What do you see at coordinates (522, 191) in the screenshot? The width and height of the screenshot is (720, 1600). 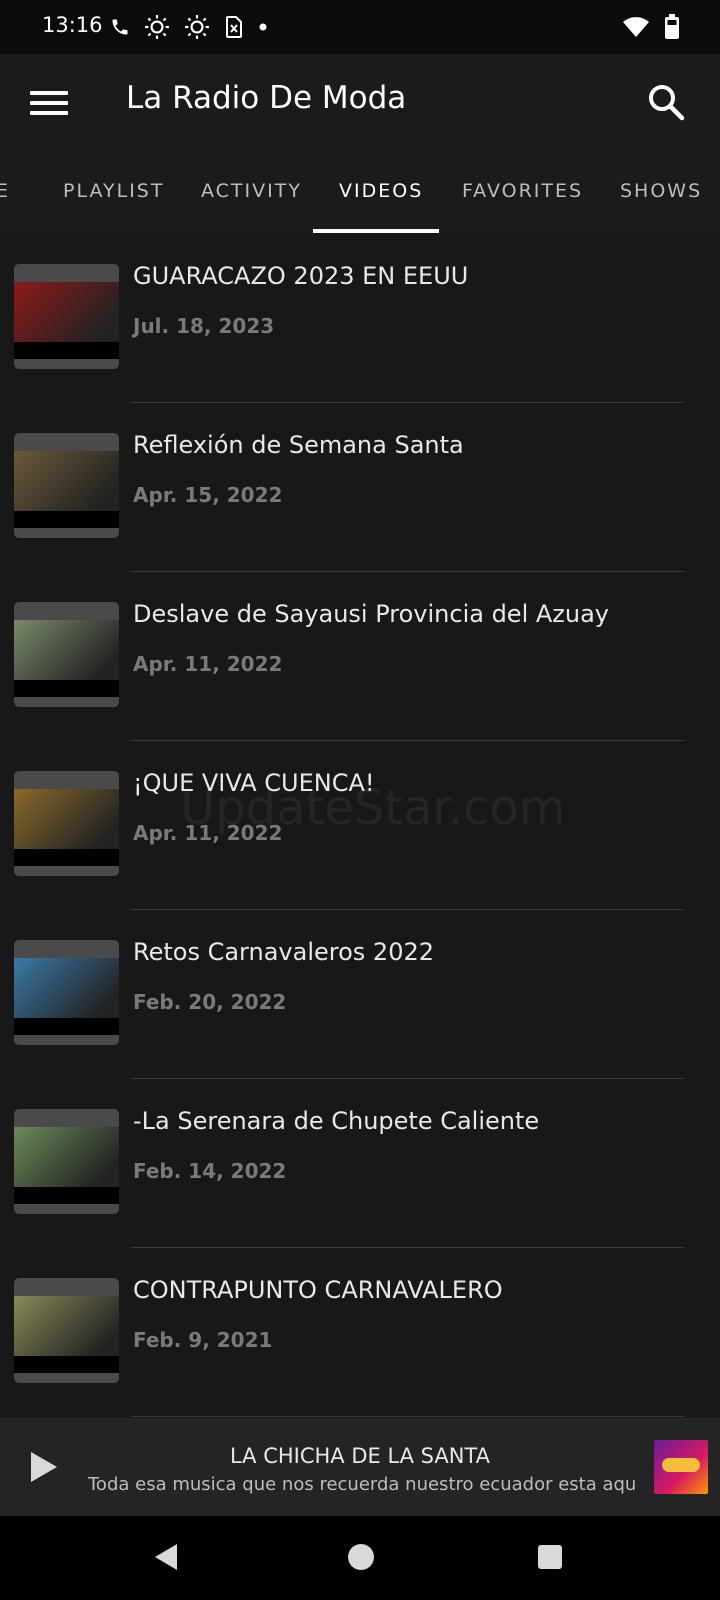 I see `tab-favorites: FAVORITES` at bounding box center [522, 191].